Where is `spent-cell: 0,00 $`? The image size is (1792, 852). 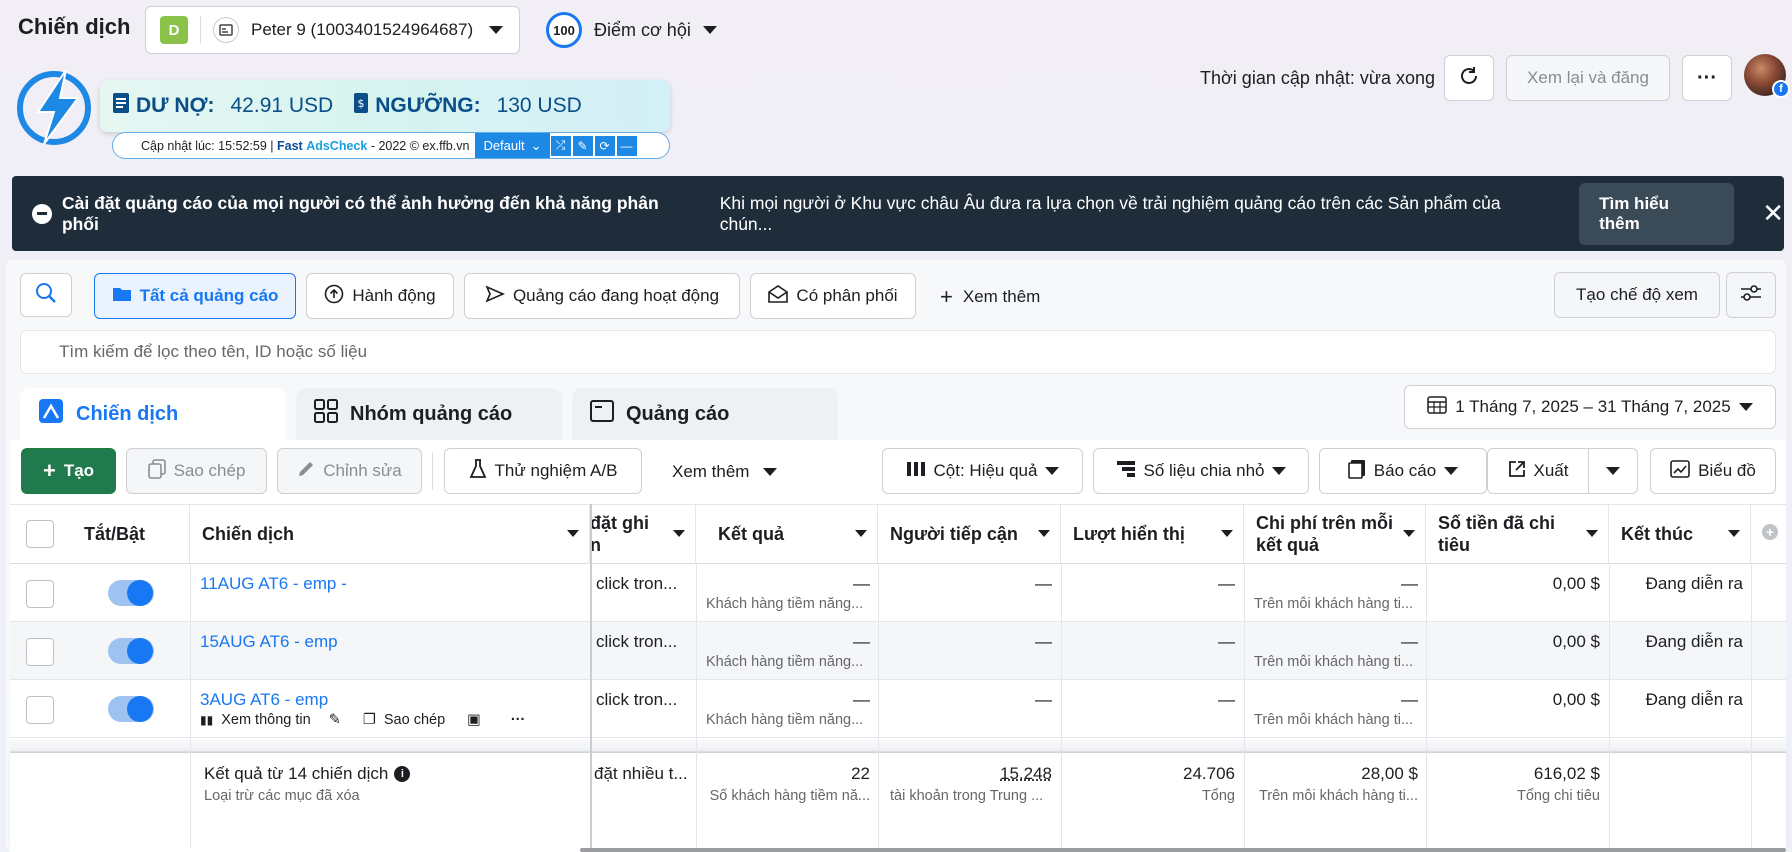
spent-cell: 0,00 $ is located at coordinates (1576, 699).